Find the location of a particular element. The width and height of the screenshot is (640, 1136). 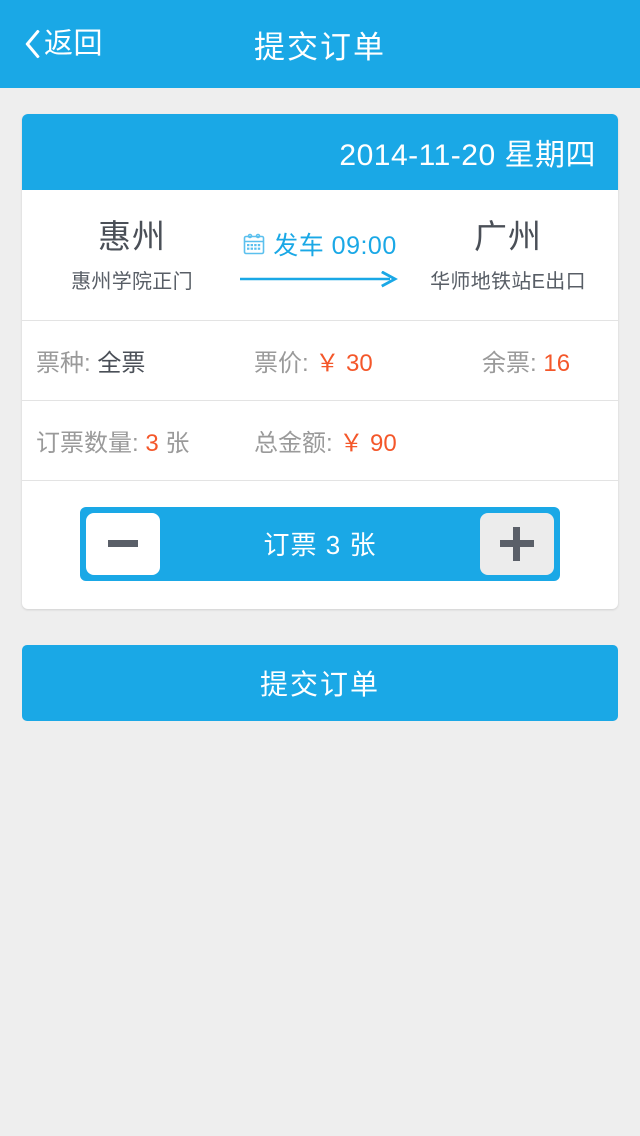

quantity-stepper-area: 订票 3 张 is located at coordinates (320, 545).